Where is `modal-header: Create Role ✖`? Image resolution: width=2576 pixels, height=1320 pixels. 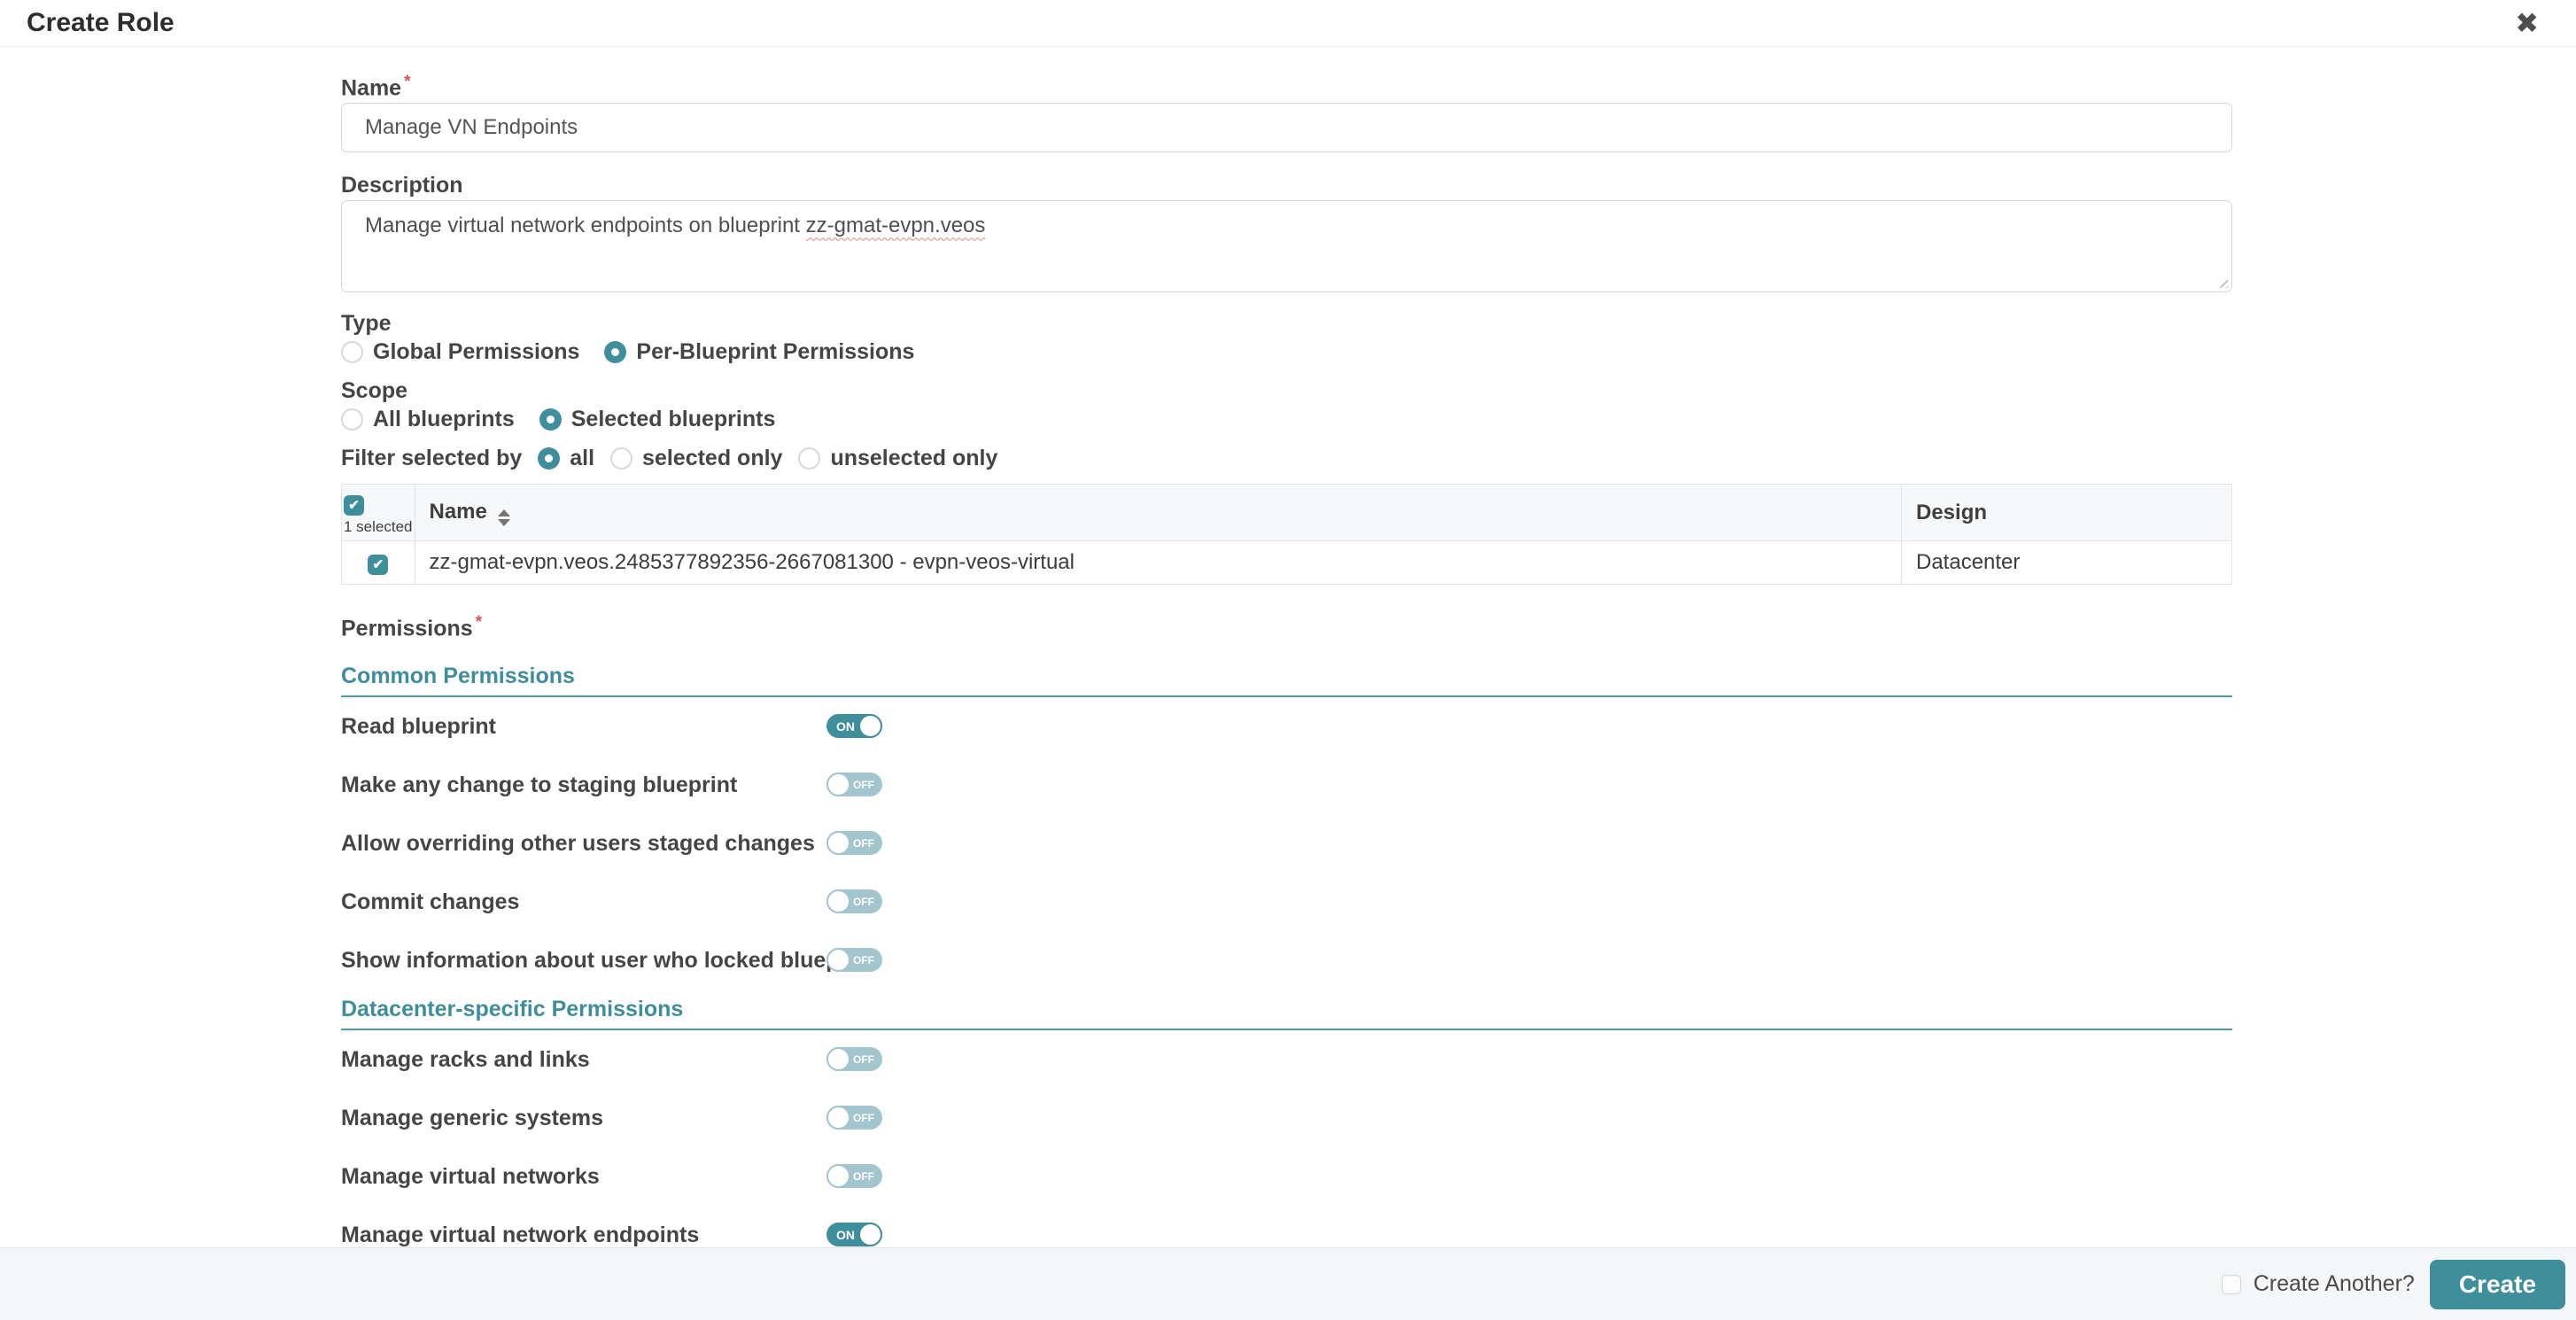 modal-header: Create Role ✖ is located at coordinates (1288, 24).